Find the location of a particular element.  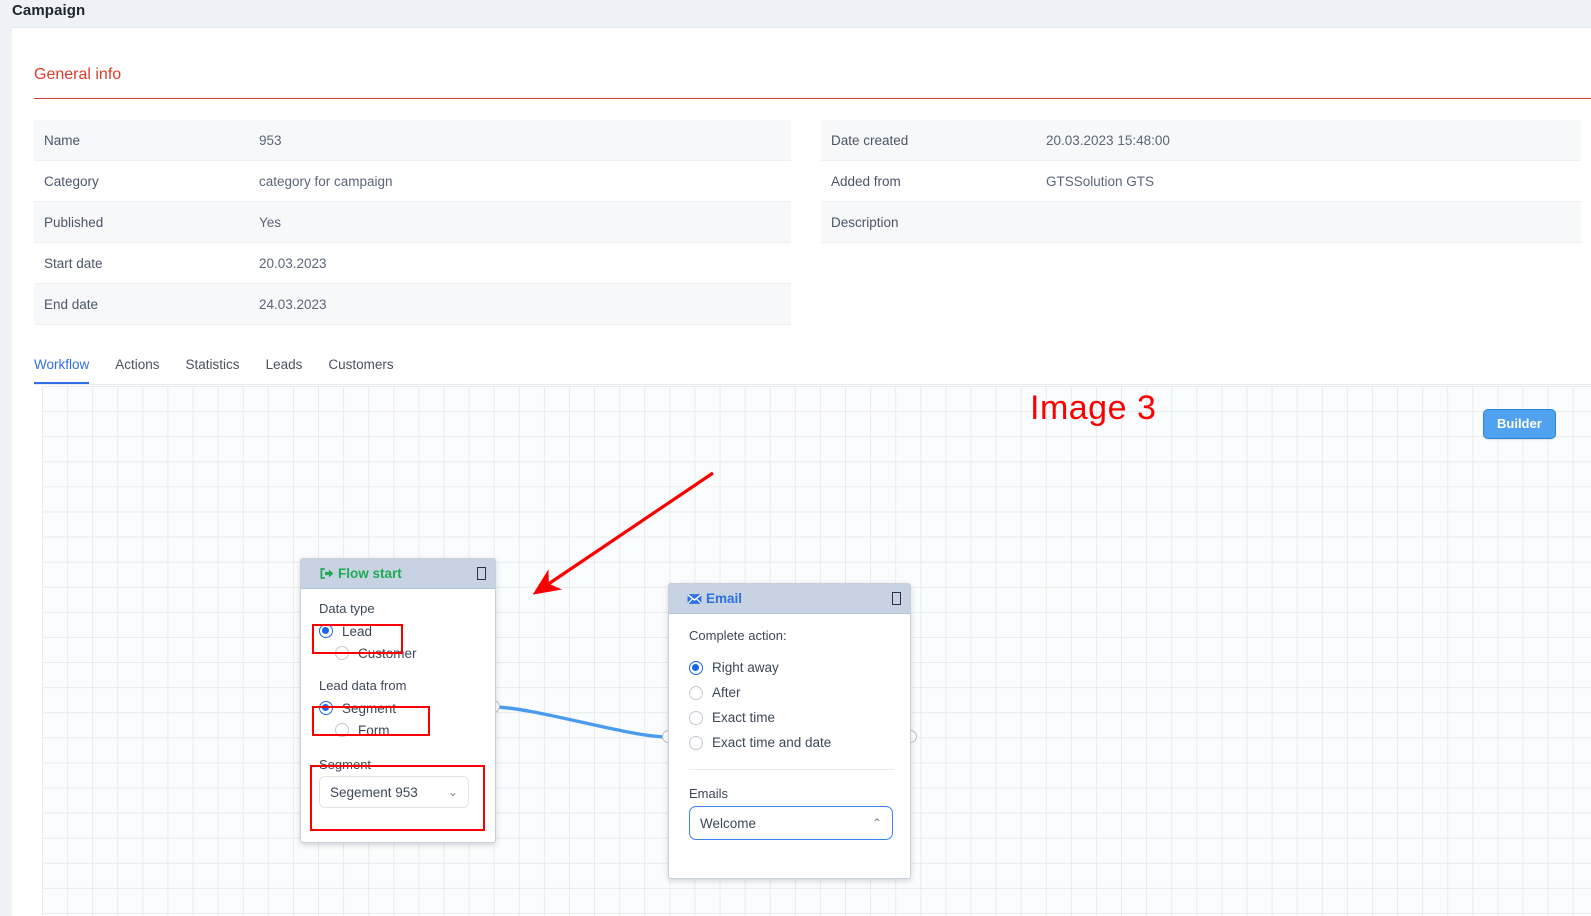

row-label: End date is located at coordinates (71, 304).